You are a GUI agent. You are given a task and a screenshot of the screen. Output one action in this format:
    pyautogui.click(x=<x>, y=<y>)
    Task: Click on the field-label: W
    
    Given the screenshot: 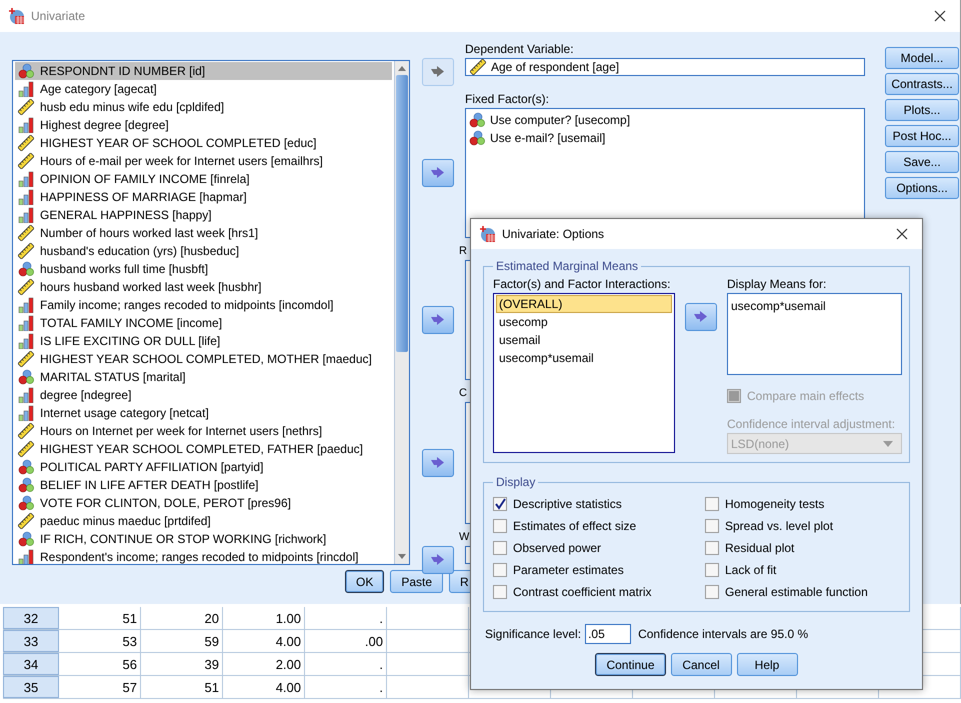 What is the action you would take?
    pyautogui.click(x=464, y=537)
    